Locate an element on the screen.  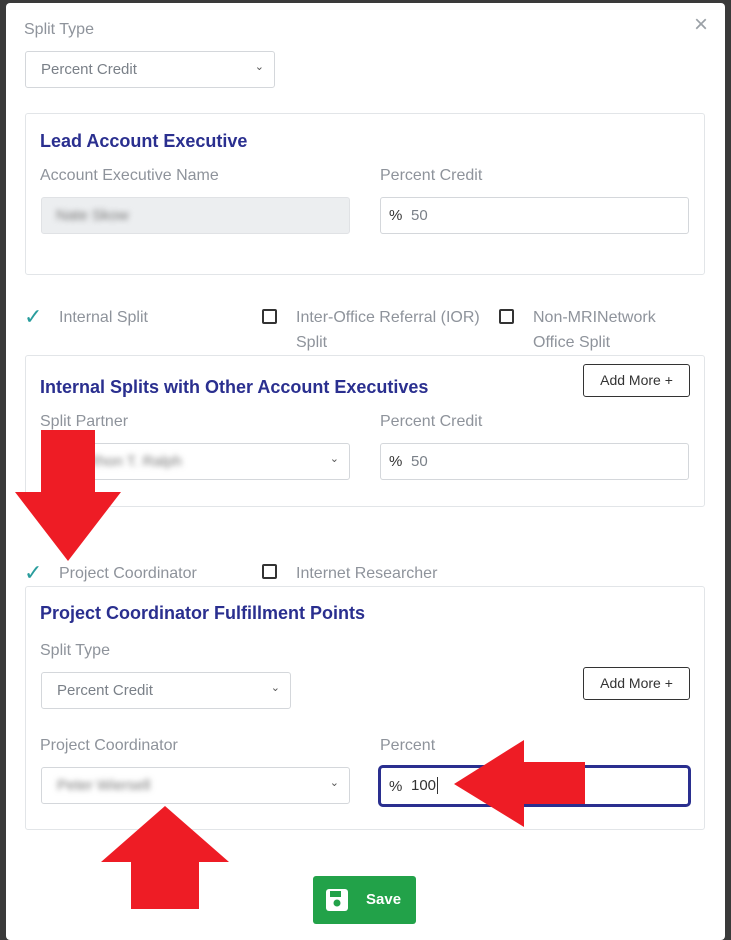
close-icon: × is located at coordinates (701, 25).